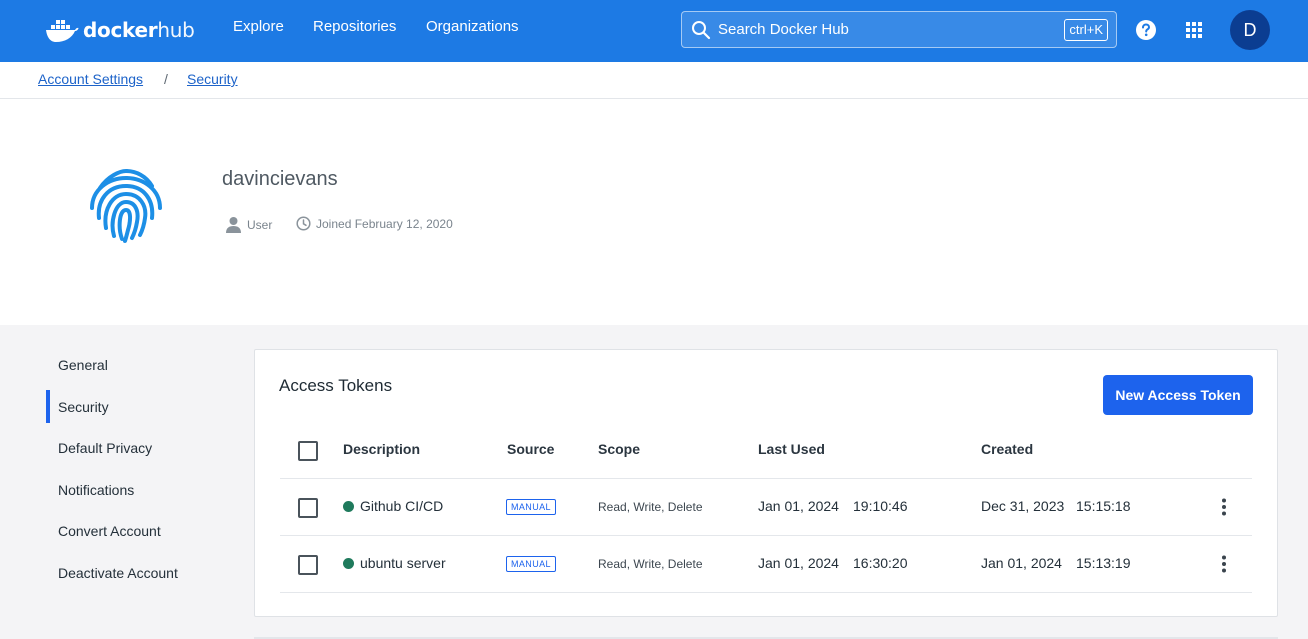 The width and height of the screenshot is (1308, 639). Describe the element at coordinates (62, 31) in the screenshot. I see `docker-whale-icon` at that location.